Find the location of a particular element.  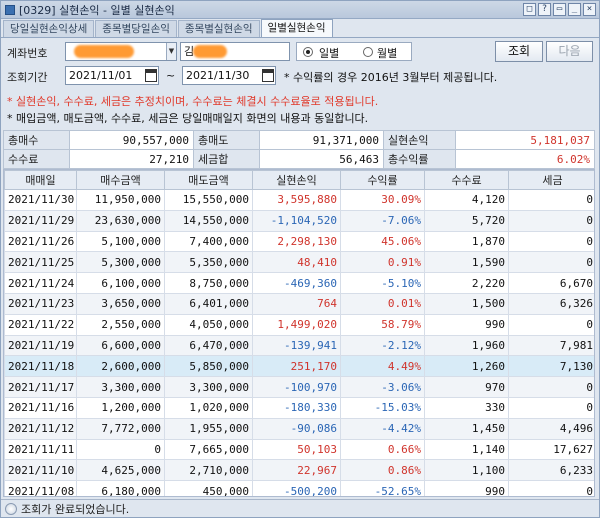

restore-icon: ▭ is located at coordinates (559, 9).